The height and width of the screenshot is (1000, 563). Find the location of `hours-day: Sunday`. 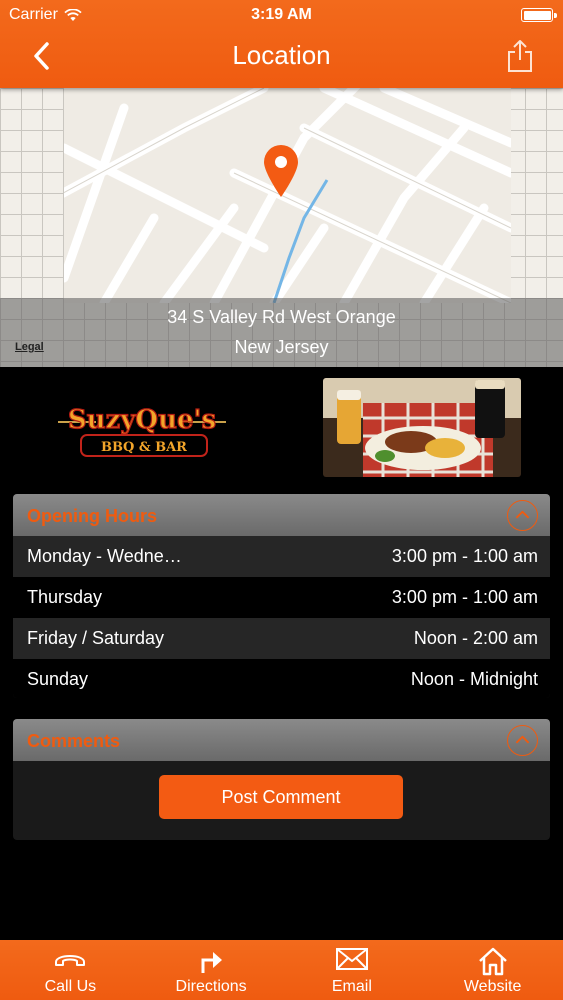

hours-day: Sunday is located at coordinates (58, 679).